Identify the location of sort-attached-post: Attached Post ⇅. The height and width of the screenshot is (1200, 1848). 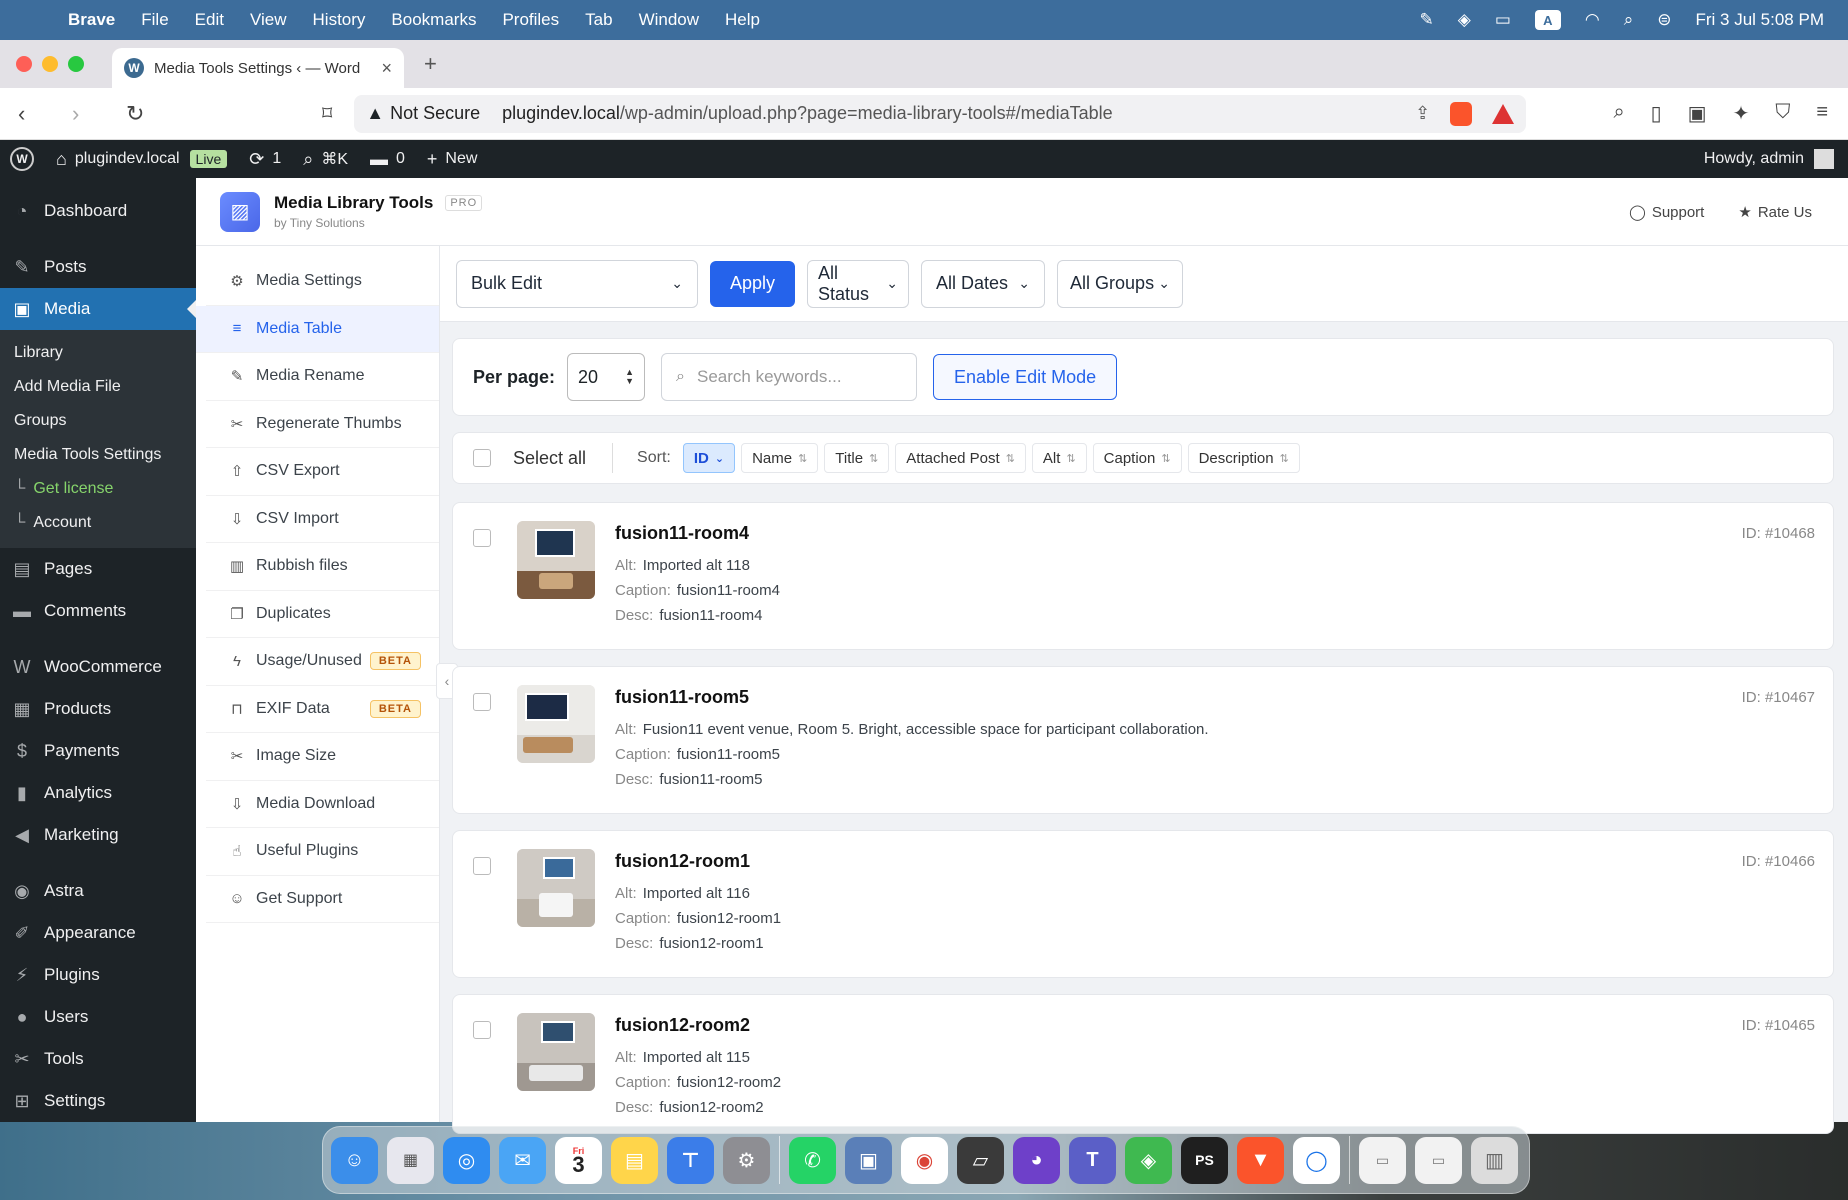
(960, 458).